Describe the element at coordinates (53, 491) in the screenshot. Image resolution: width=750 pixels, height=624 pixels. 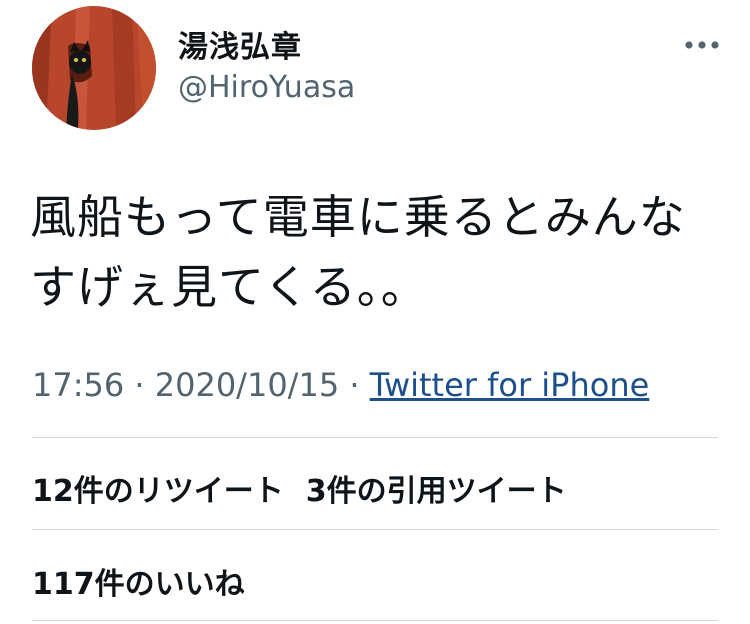
I see `retweets-count: 12` at that location.